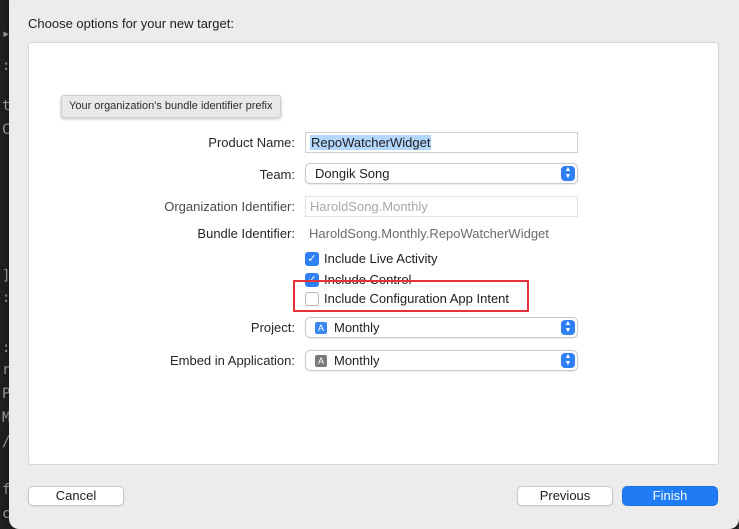 Image resolution: width=739 pixels, height=529 pixels. Describe the element at coordinates (441, 206) in the screenshot. I see `organization-identifier-field: HaroldSong.Monthly` at that location.